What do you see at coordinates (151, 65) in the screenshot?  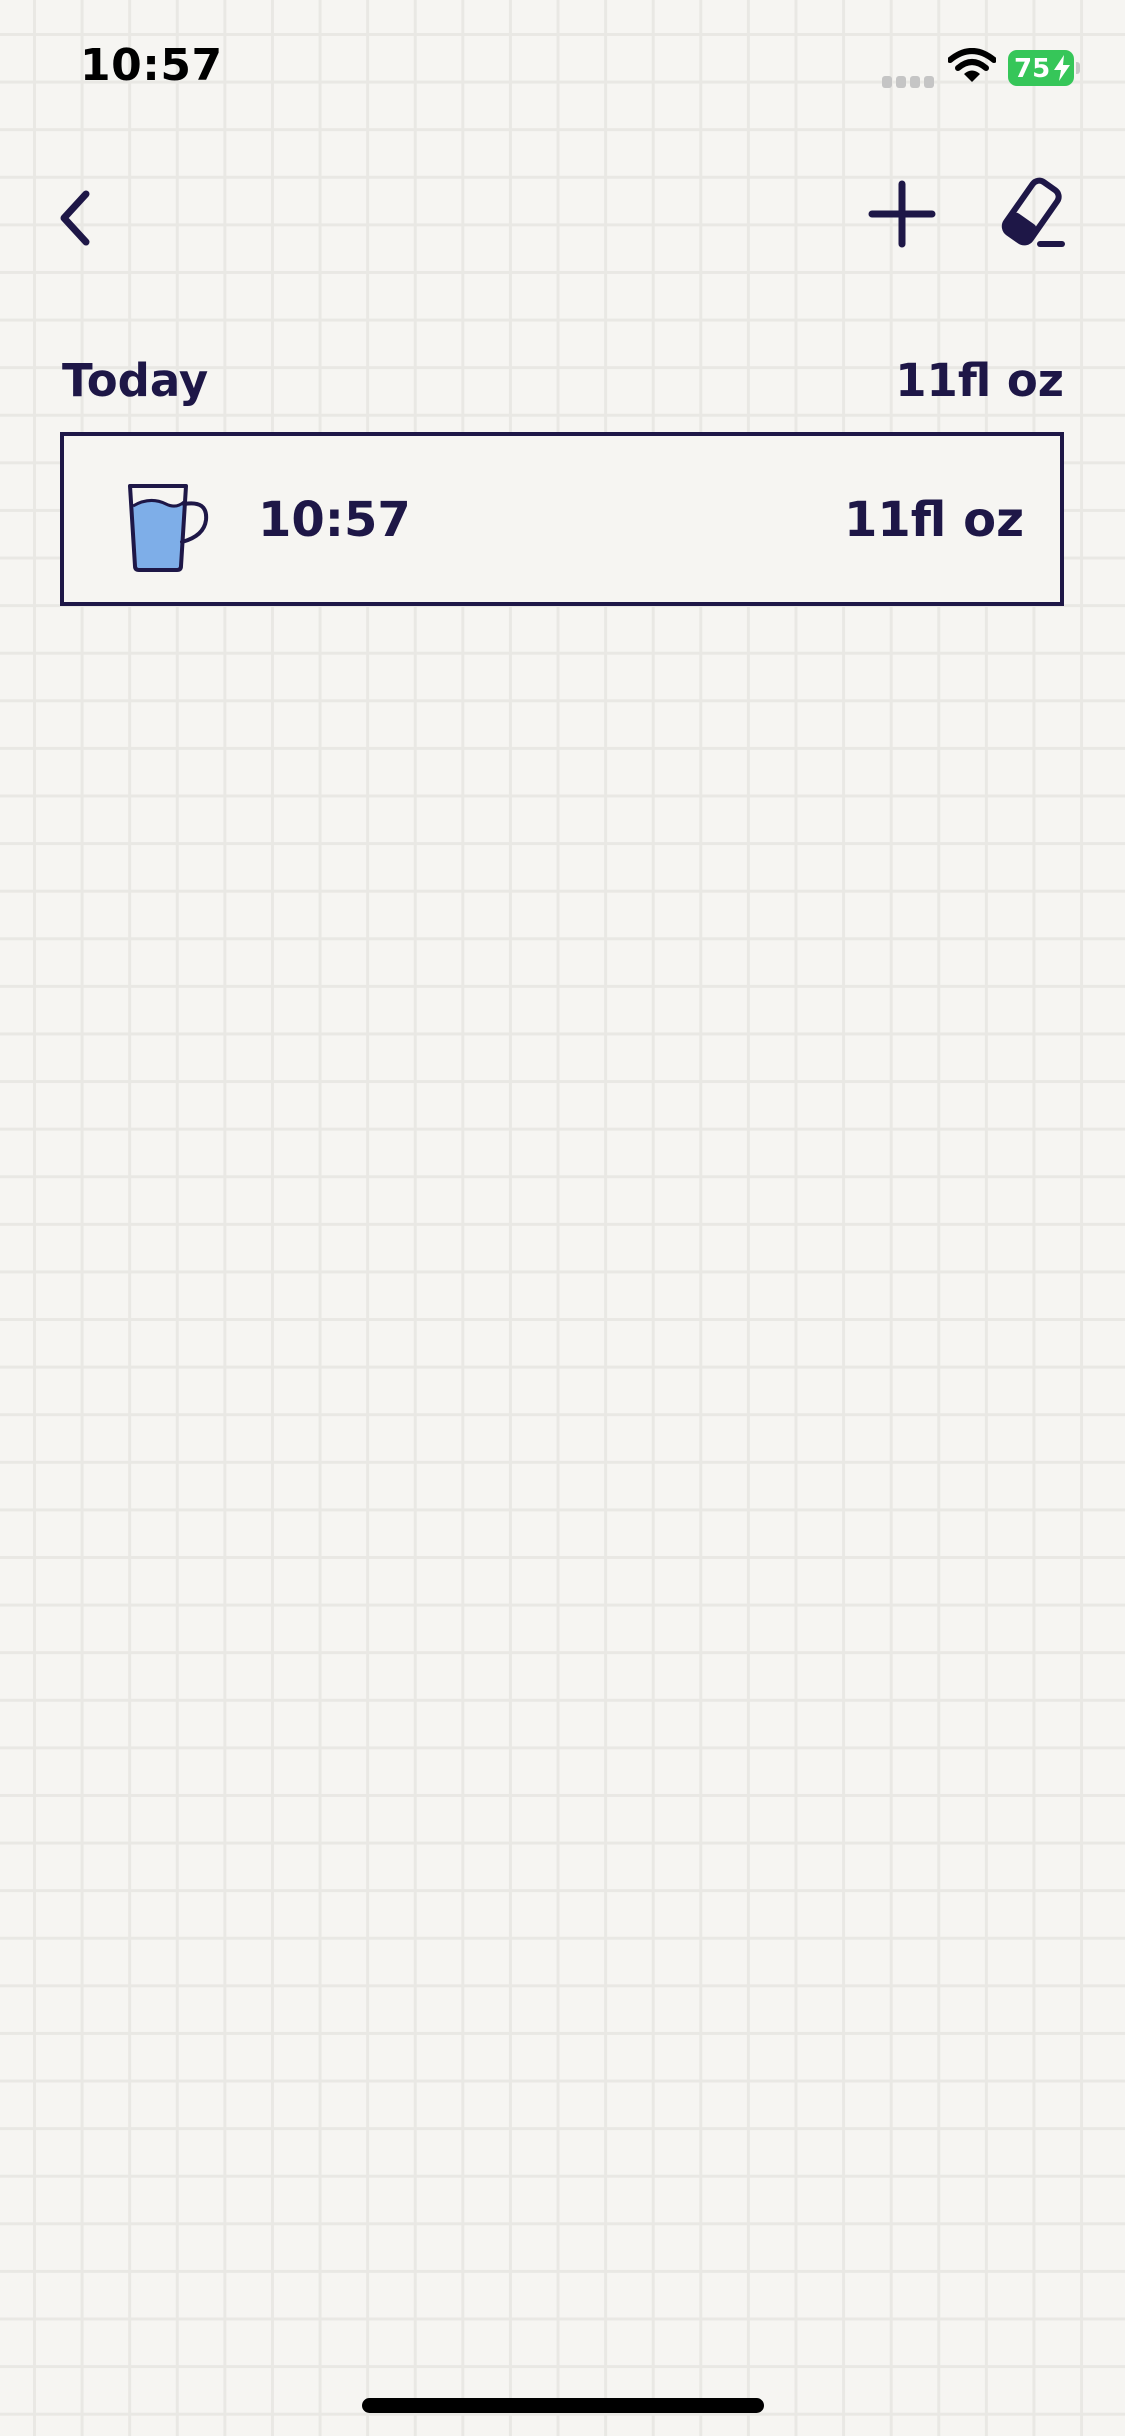 I see `status-time: 10:57` at bounding box center [151, 65].